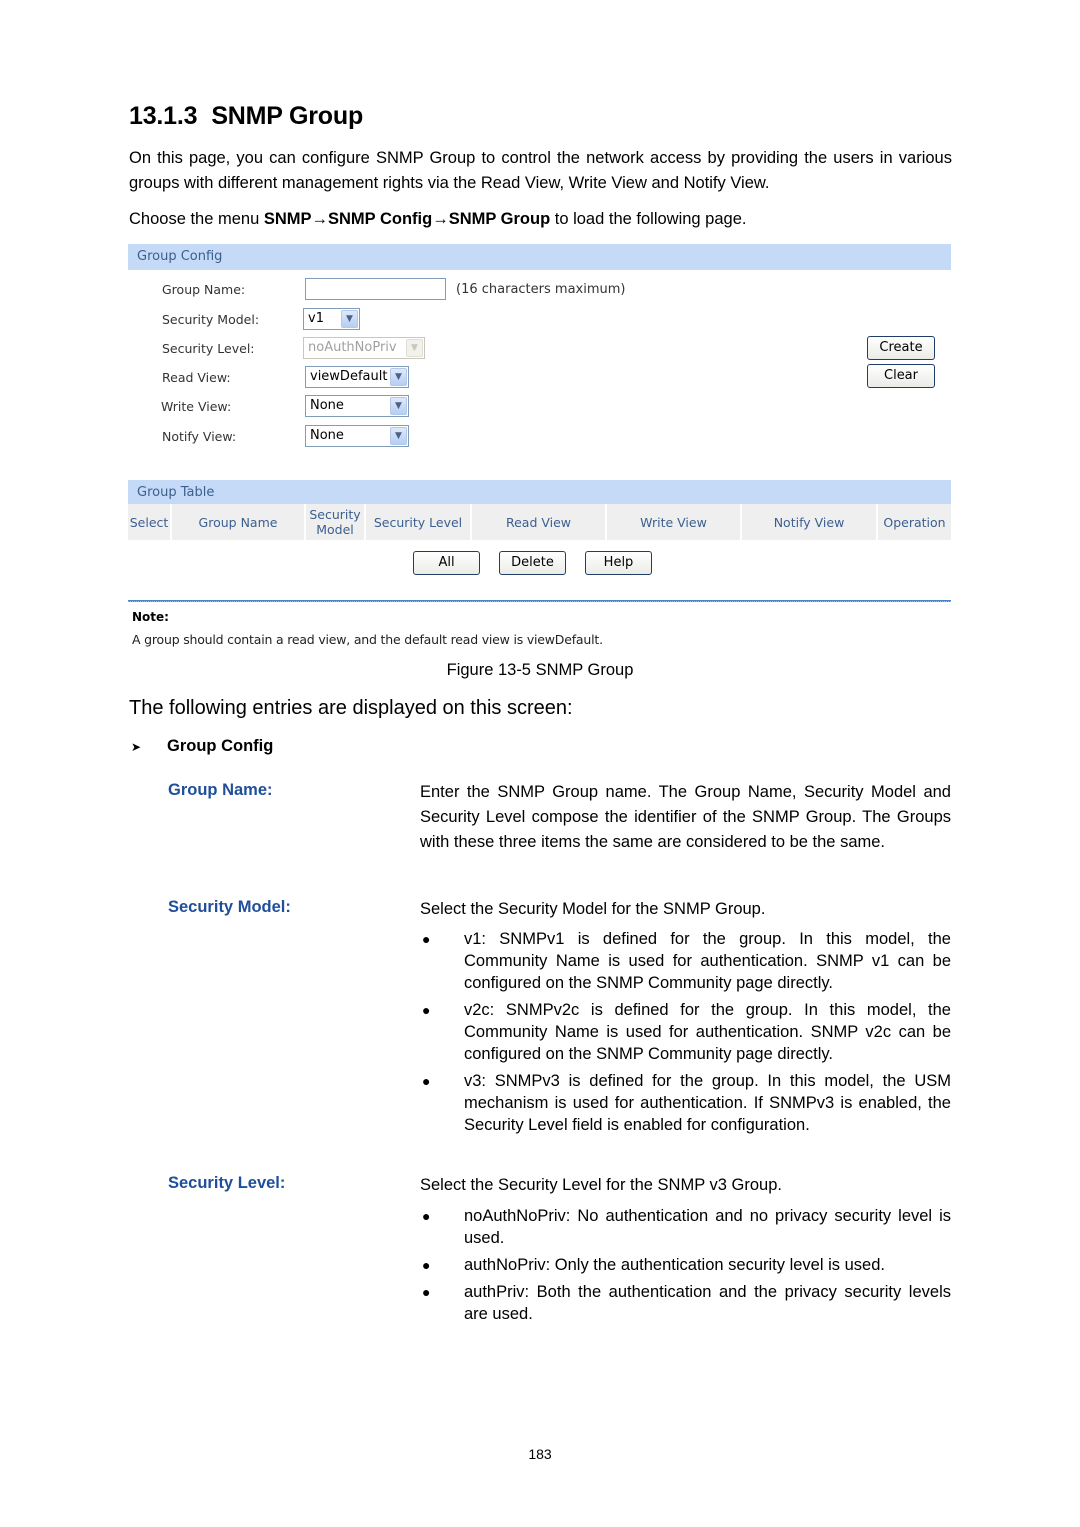 Image resolution: width=1080 pixels, height=1527 pixels. What do you see at coordinates (810, 522) in the screenshot?
I see `column-header: Notify View` at bounding box center [810, 522].